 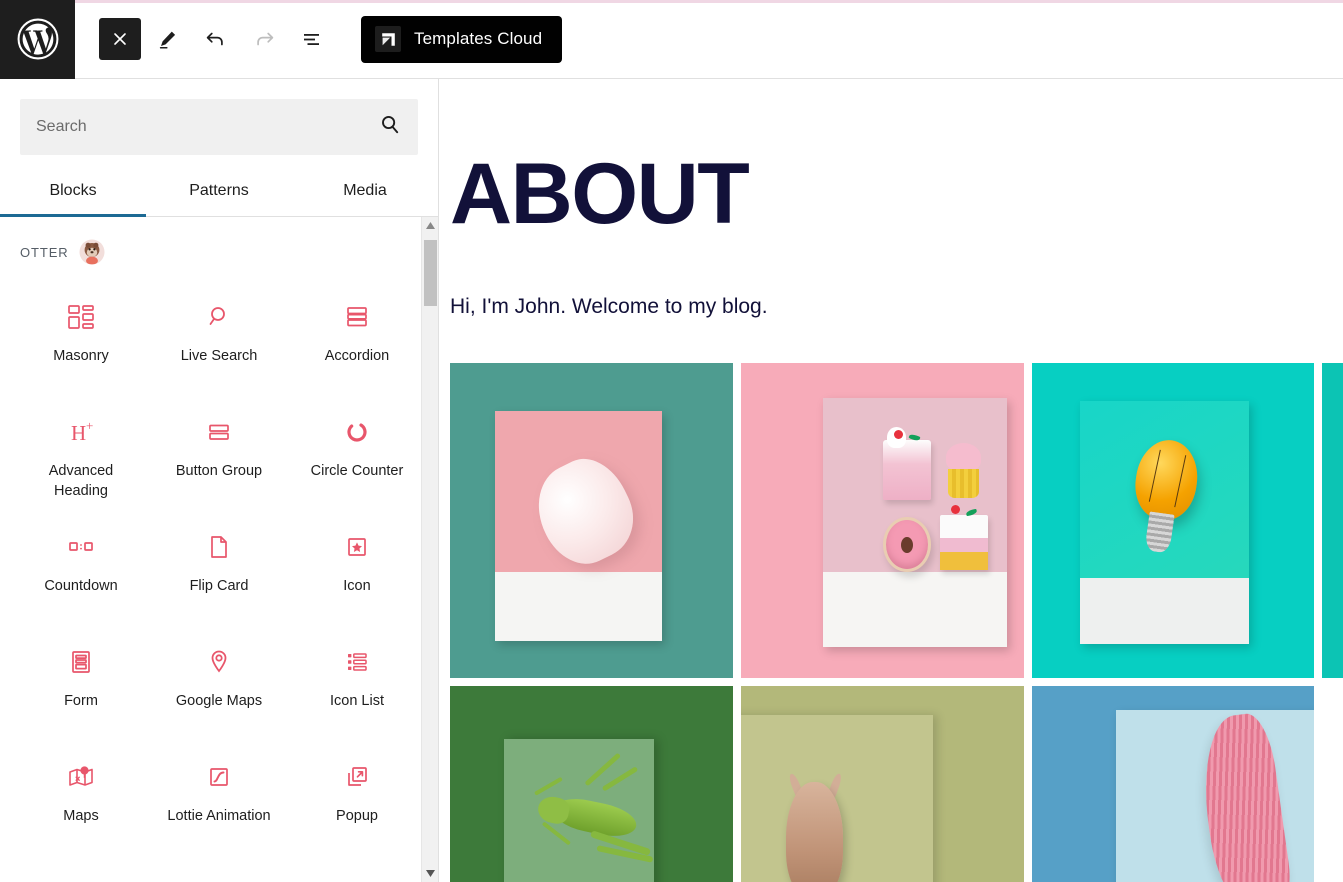 I want to click on gallery-image-yellow-card, so click(x=1332, y=521).